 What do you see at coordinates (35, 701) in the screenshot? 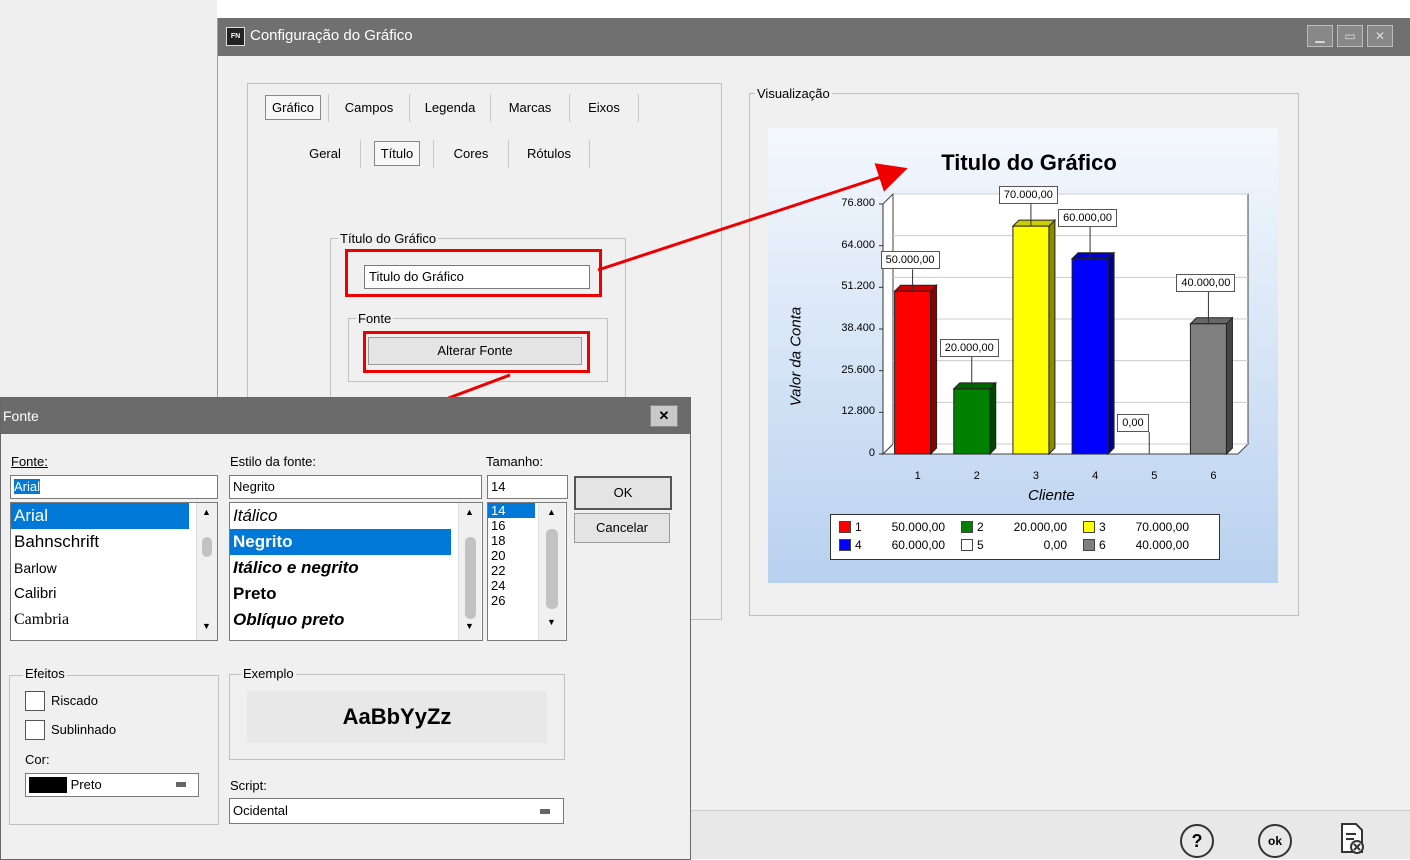
I see `riscado-checkbox` at bounding box center [35, 701].